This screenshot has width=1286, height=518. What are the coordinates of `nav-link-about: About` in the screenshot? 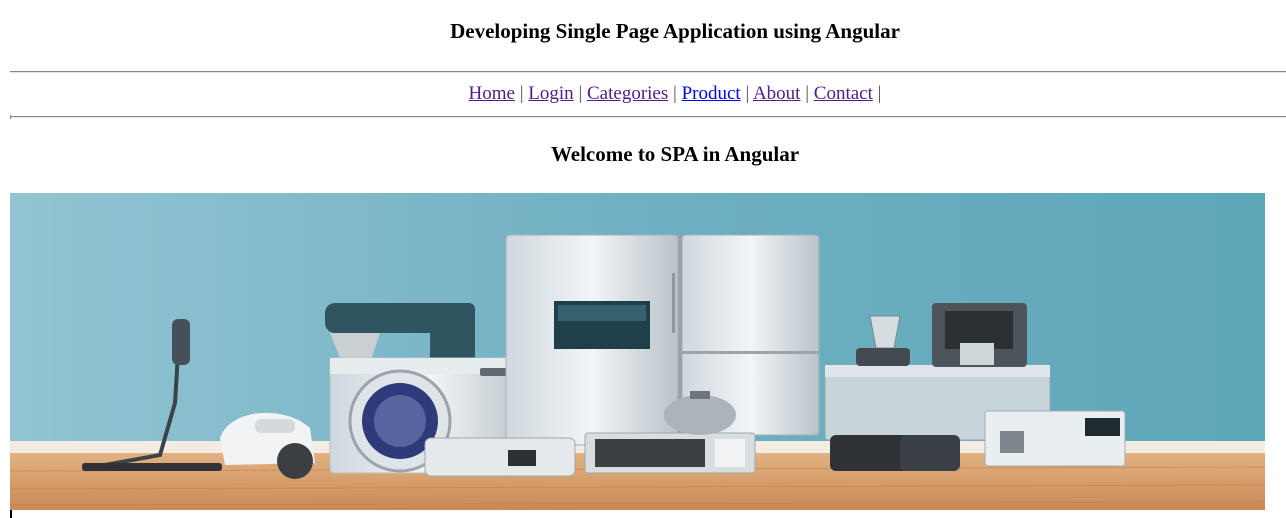 It's located at (777, 93).